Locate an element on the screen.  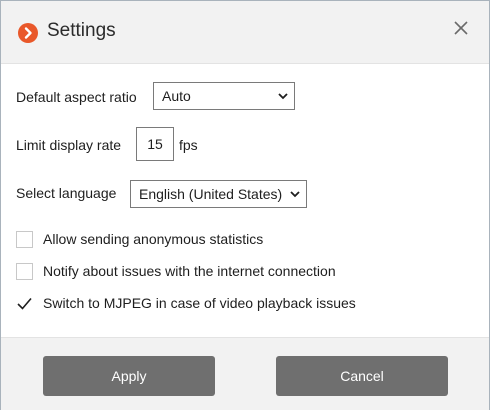
display-rate-unit: fps is located at coordinates (188, 145).